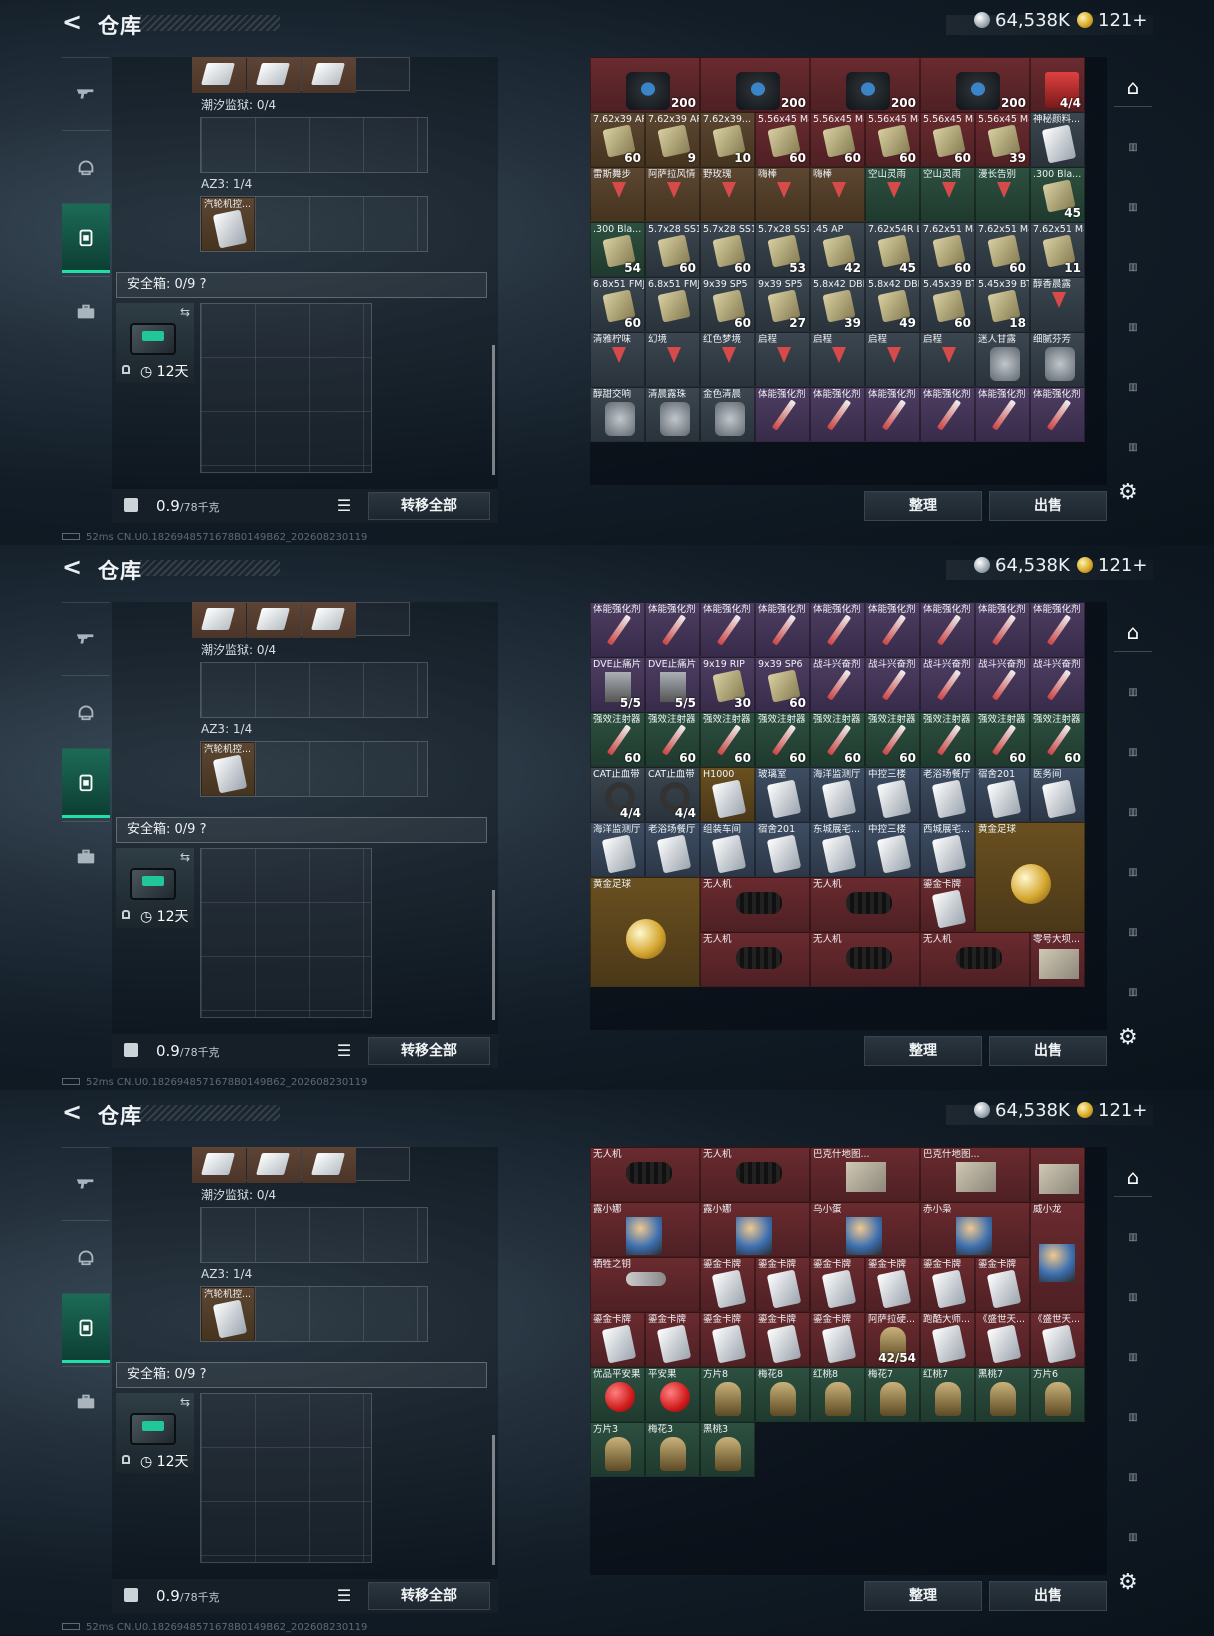  What do you see at coordinates (1133, 752) in the screenshot?
I see `warehouse-page-3-icon: ▥` at bounding box center [1133, 752].